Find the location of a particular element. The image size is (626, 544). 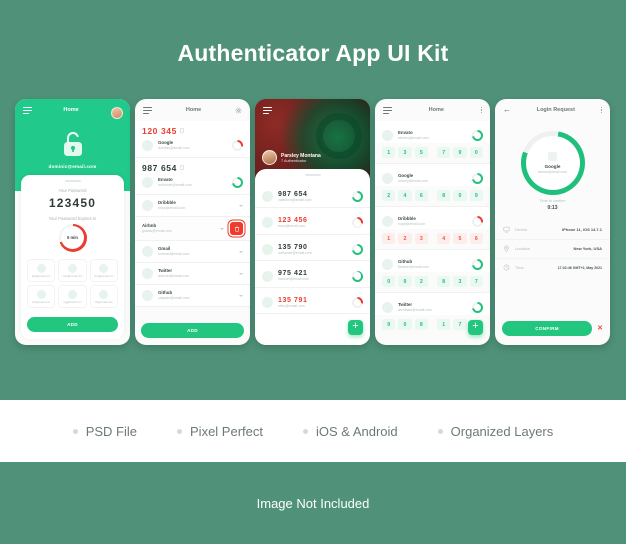

table-row: Github caspian@email.com is located at coordinates (192, 296).